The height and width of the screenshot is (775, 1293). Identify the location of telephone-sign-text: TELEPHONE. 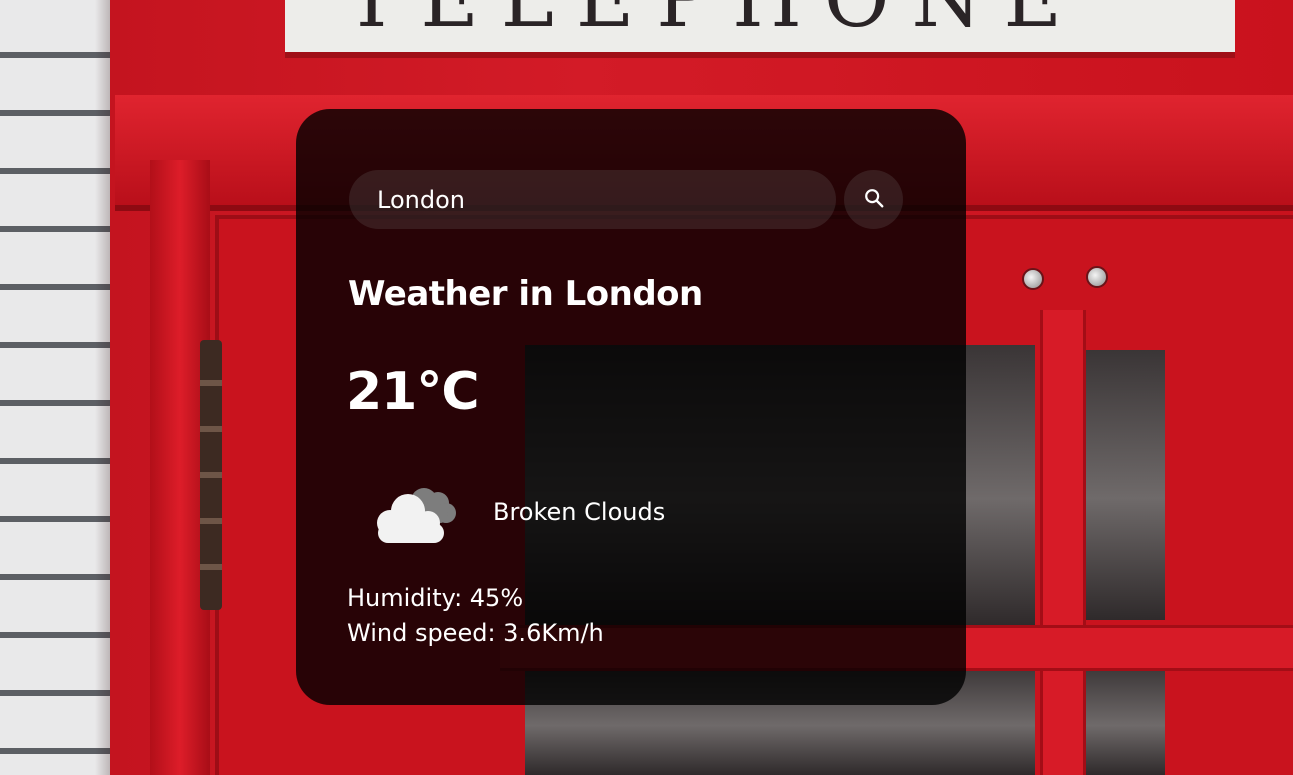
(714, 22).